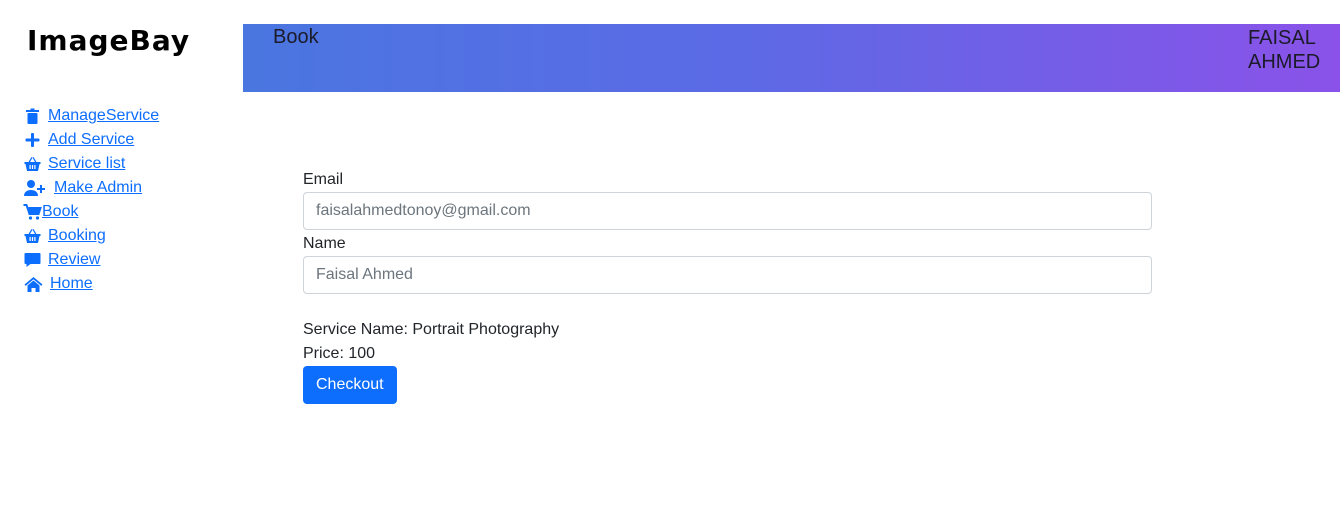  Describe the element at coordinates (296, 37) in the screenshot. I see `page-title: Book` at that location.